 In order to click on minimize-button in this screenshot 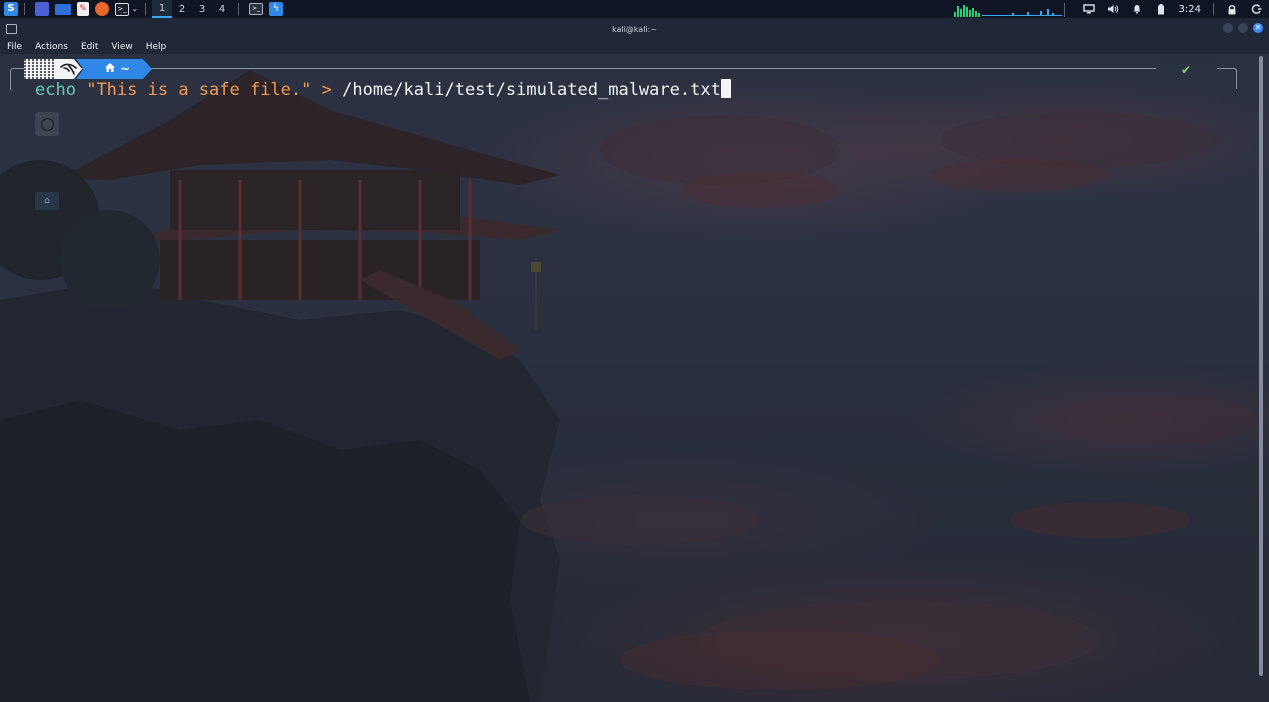, I will do `click(1228, 28)`.